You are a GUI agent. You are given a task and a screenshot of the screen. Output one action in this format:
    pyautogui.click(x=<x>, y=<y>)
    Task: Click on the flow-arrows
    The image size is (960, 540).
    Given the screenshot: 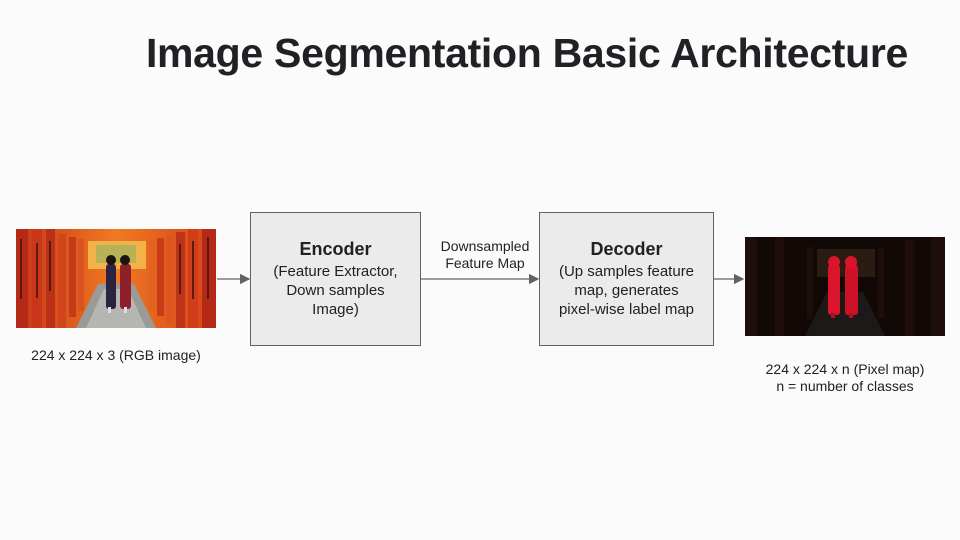 What is the action you would take?
    pyautogui.click(x=481, y=279)
    